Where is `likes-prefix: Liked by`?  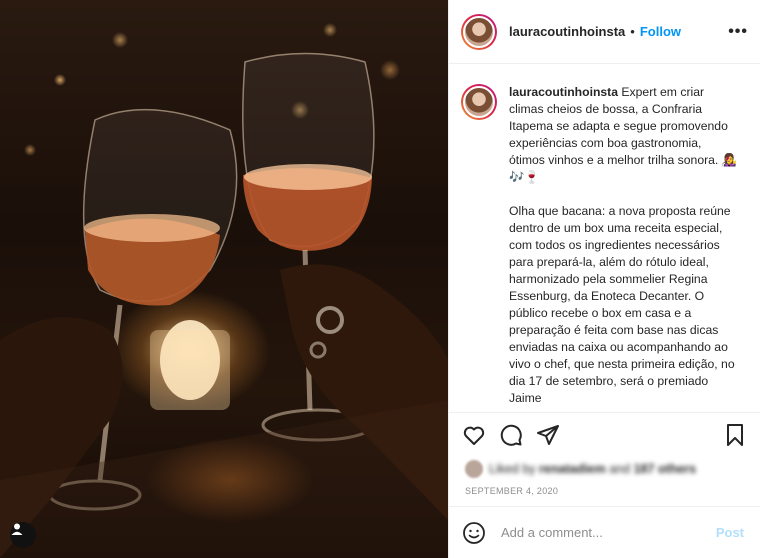 likes-prefix: Liked by is located at coordinates (512, 469).